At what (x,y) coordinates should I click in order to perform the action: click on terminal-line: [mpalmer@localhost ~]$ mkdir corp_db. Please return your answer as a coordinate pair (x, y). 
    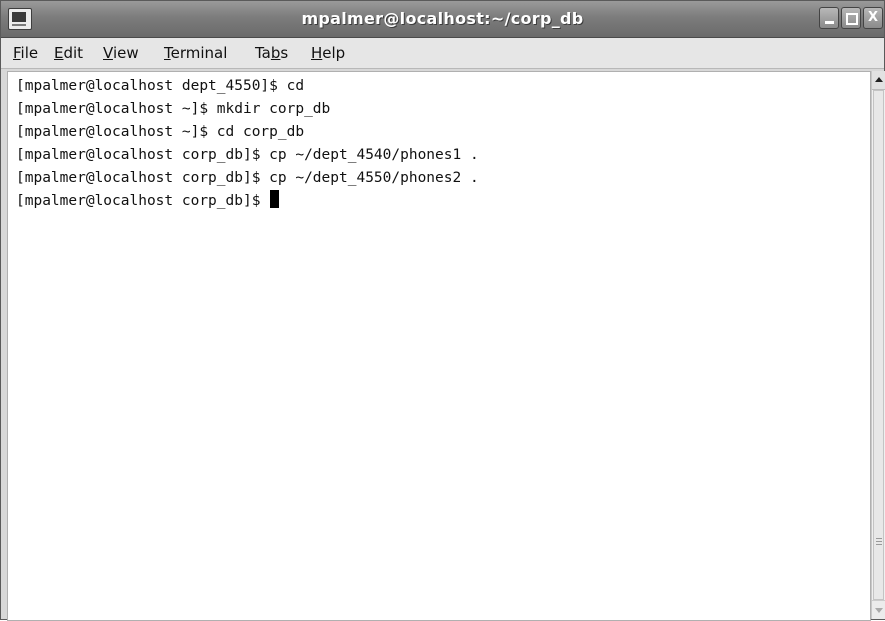
    Looking at the image, I should click on (173, 109).